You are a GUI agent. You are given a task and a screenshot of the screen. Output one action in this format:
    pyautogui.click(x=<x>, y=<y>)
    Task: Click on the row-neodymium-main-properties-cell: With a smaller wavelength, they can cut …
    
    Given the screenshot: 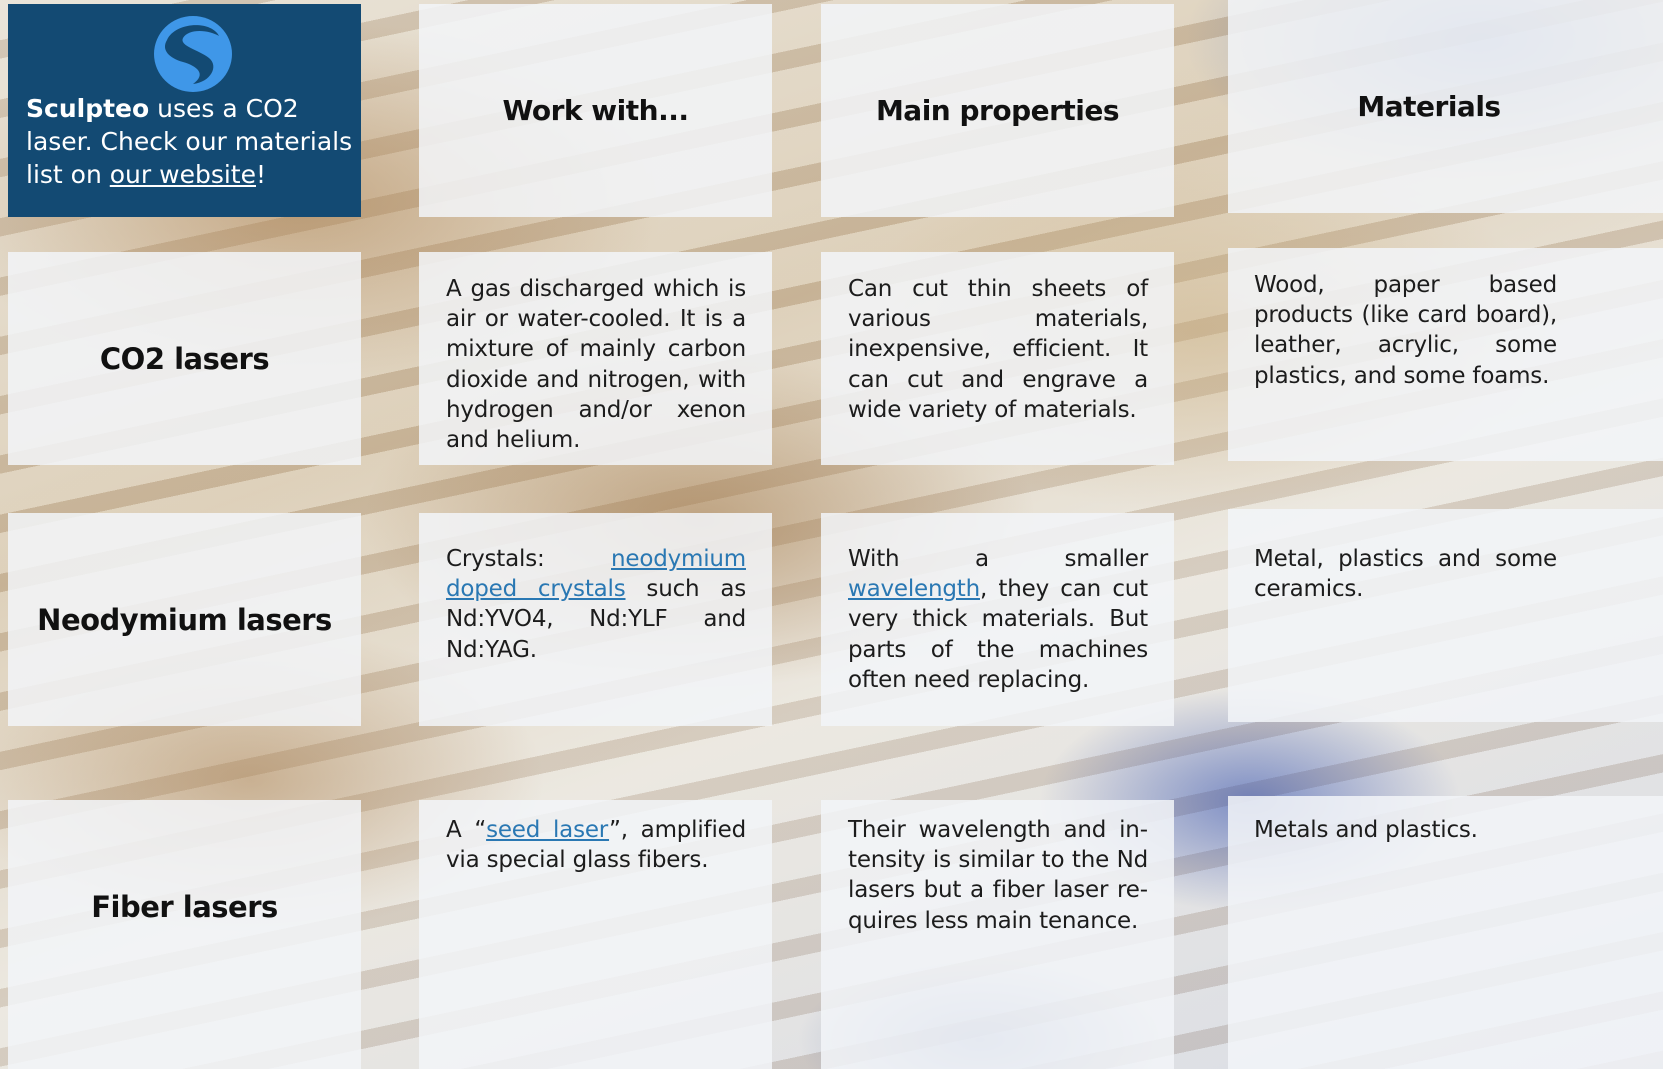 What is the action you would take?
    pyautogui.click(x=997, y=619)
    